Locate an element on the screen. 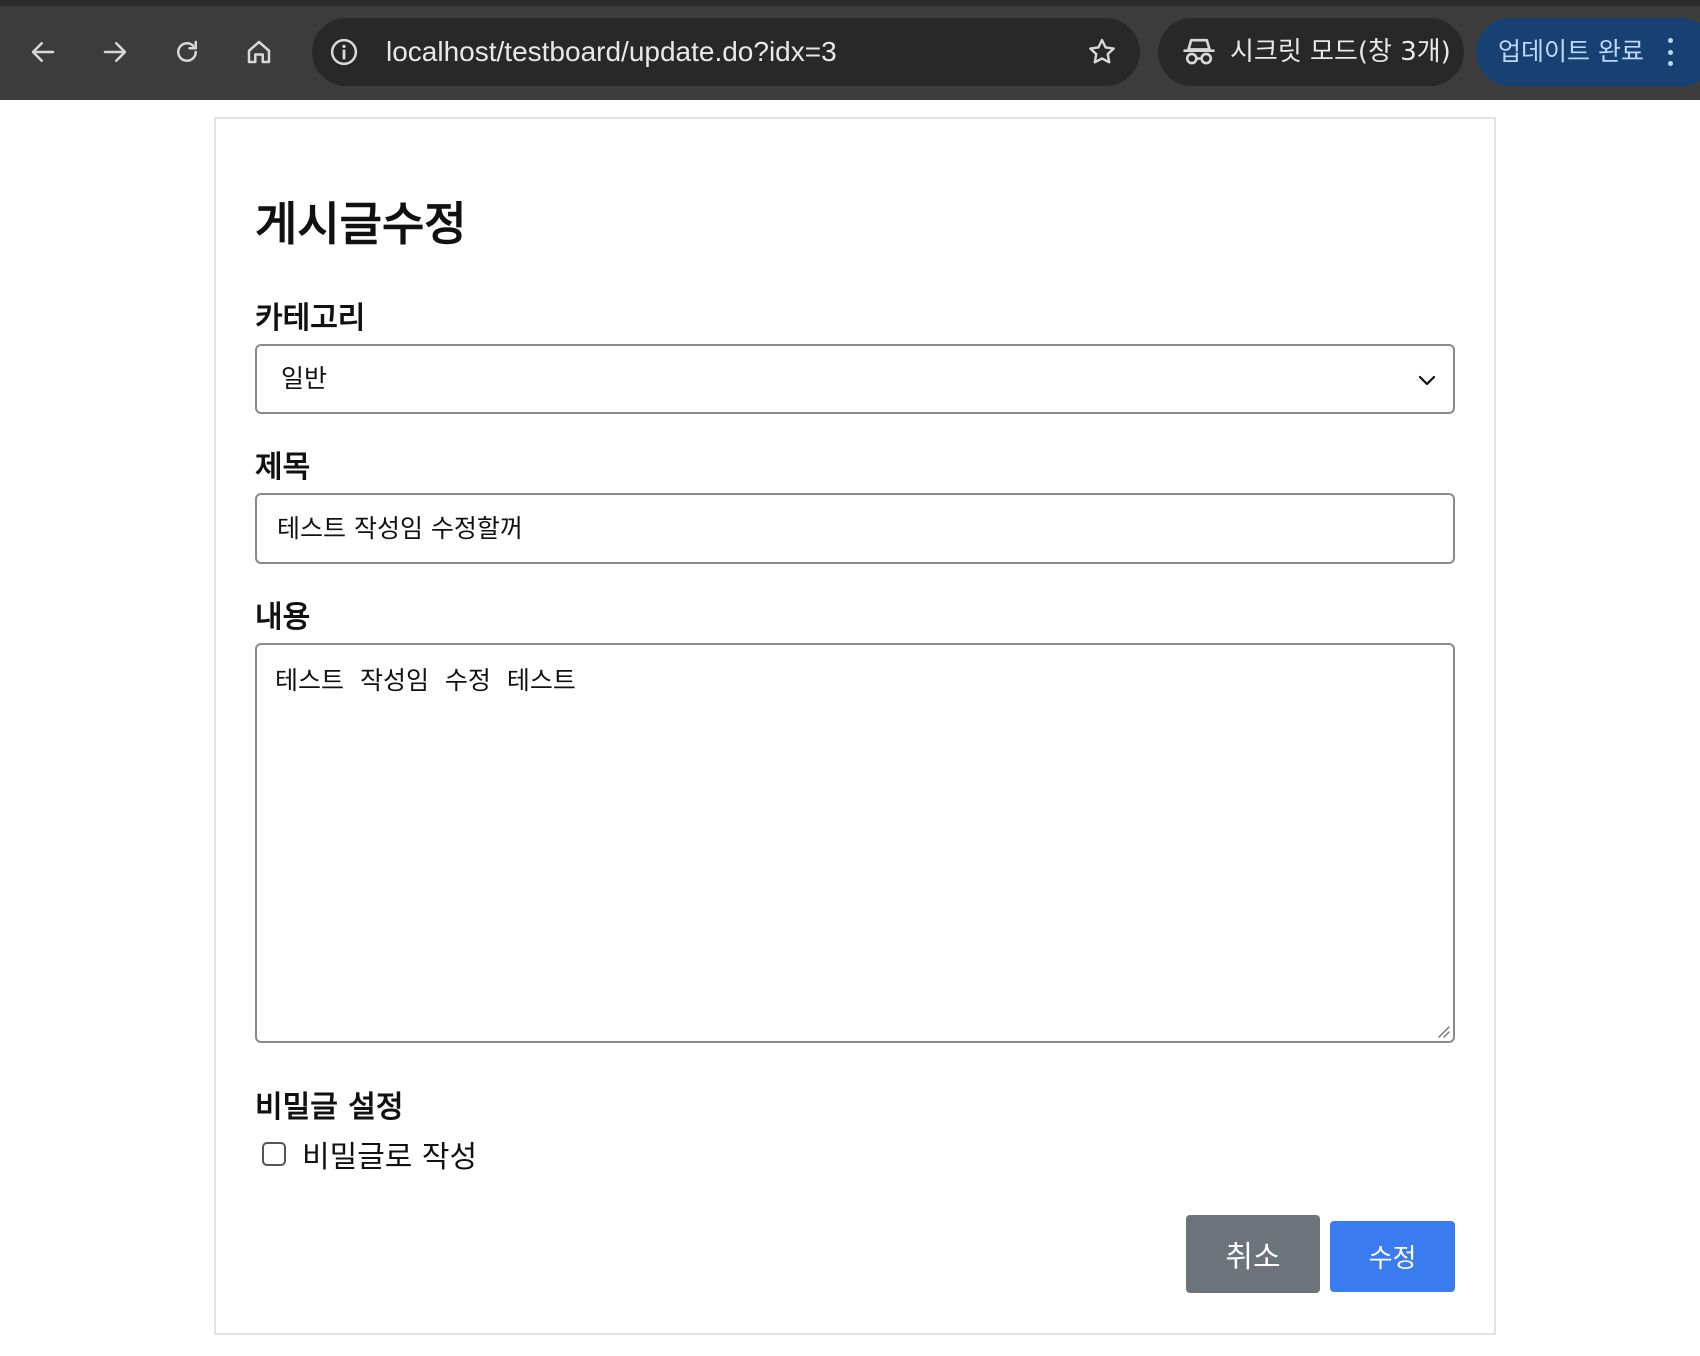 The image size is (1700, 1356). resize-handle-icon is located at coordinates (1442, 1030).